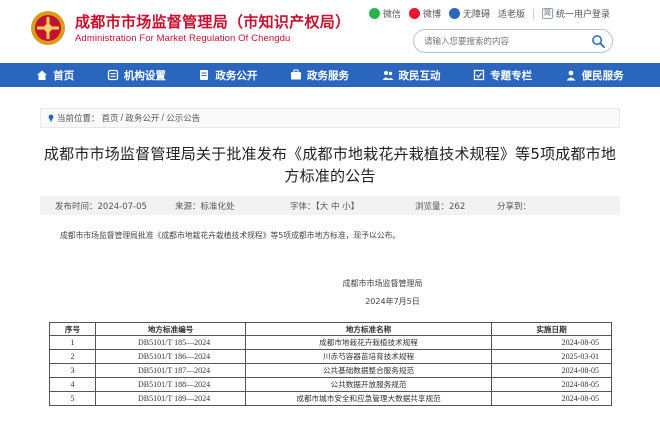 This screenshot has width=660, height=440. What do you see at coordinates (582, 15) in the screenshot?
I see `login-label: 统一用户登录` at bounding box center [582, 15].